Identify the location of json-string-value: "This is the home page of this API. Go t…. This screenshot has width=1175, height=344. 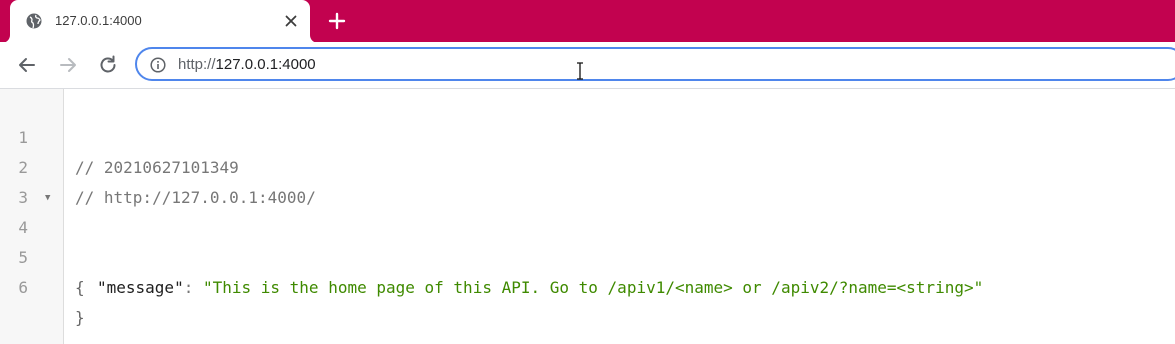
(593, 287).